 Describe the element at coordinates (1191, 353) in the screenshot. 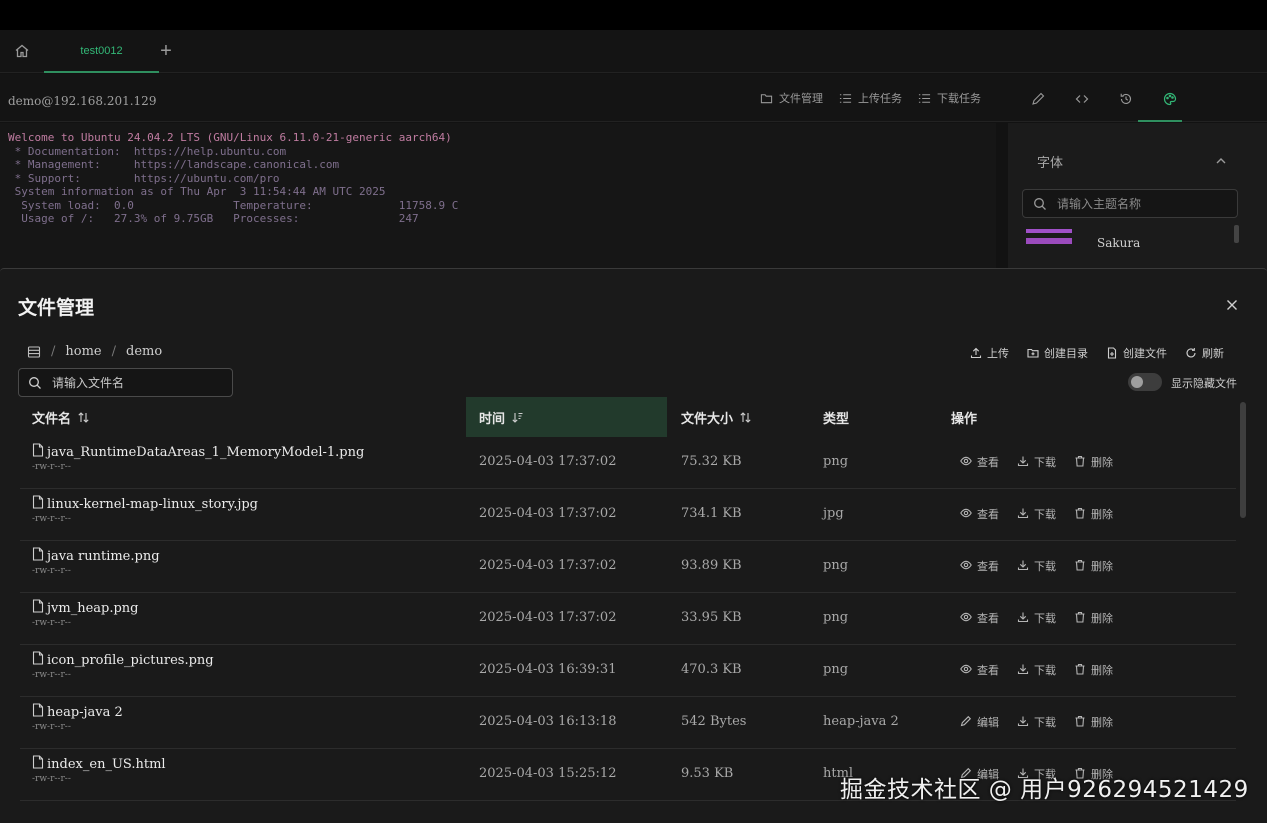

I see `refresh-icon` at that location.